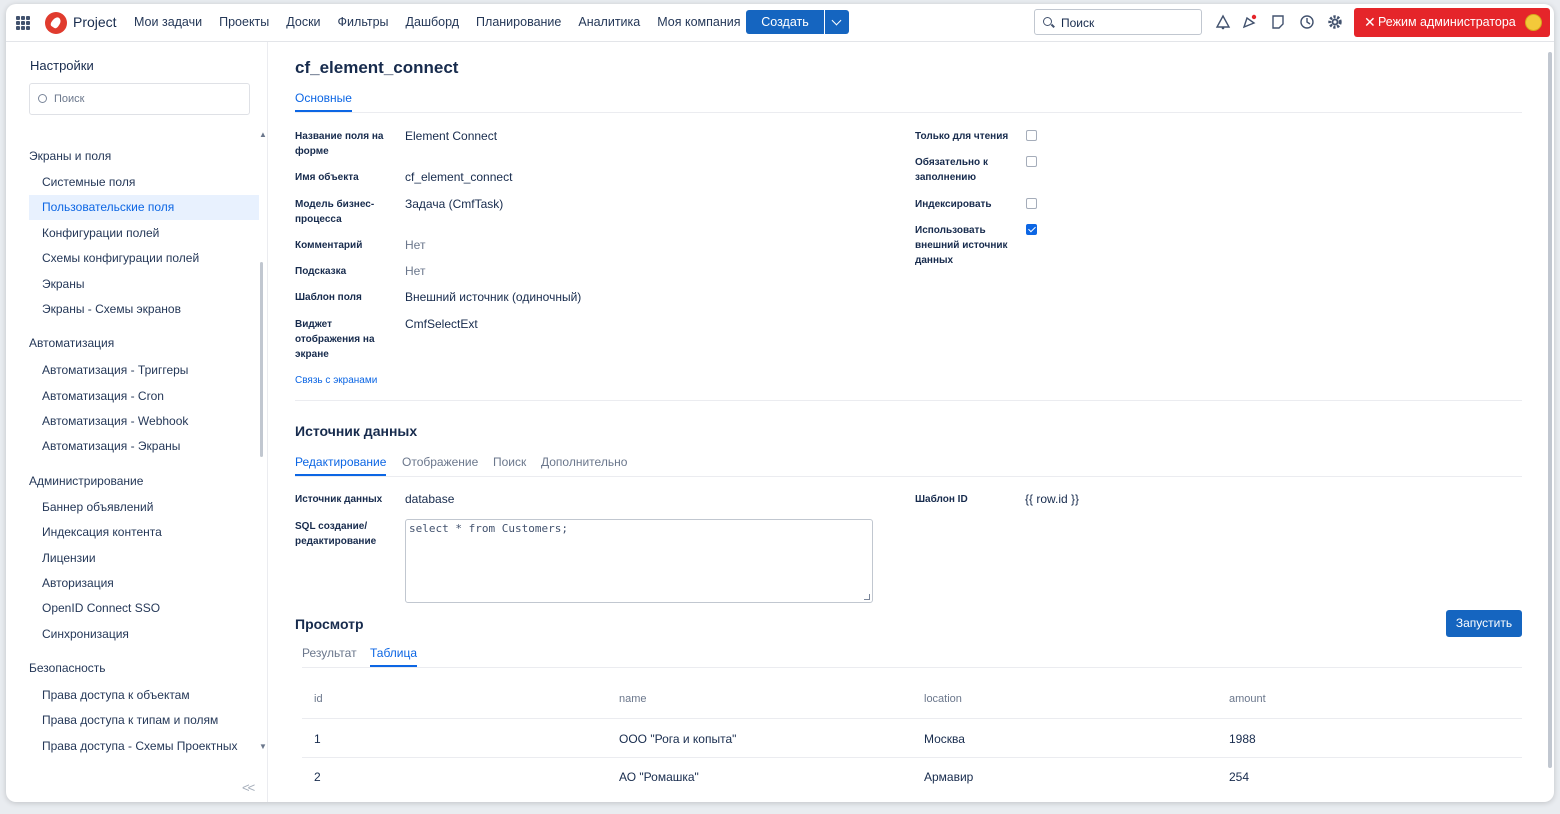  I want to click on field-value-widget: CmfSelectExt, so click(441, 324).